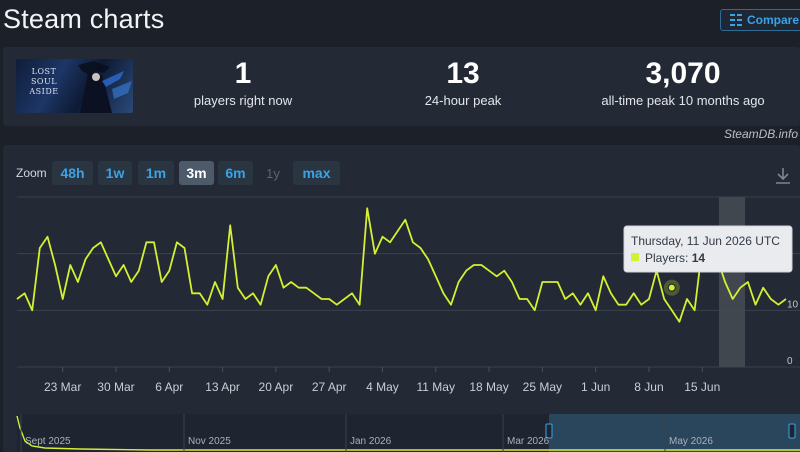  What do you see at coordinates (488, 387) in the screenshot?
I see `x-tick-label: 18 May` at bounding box center [488, 387].